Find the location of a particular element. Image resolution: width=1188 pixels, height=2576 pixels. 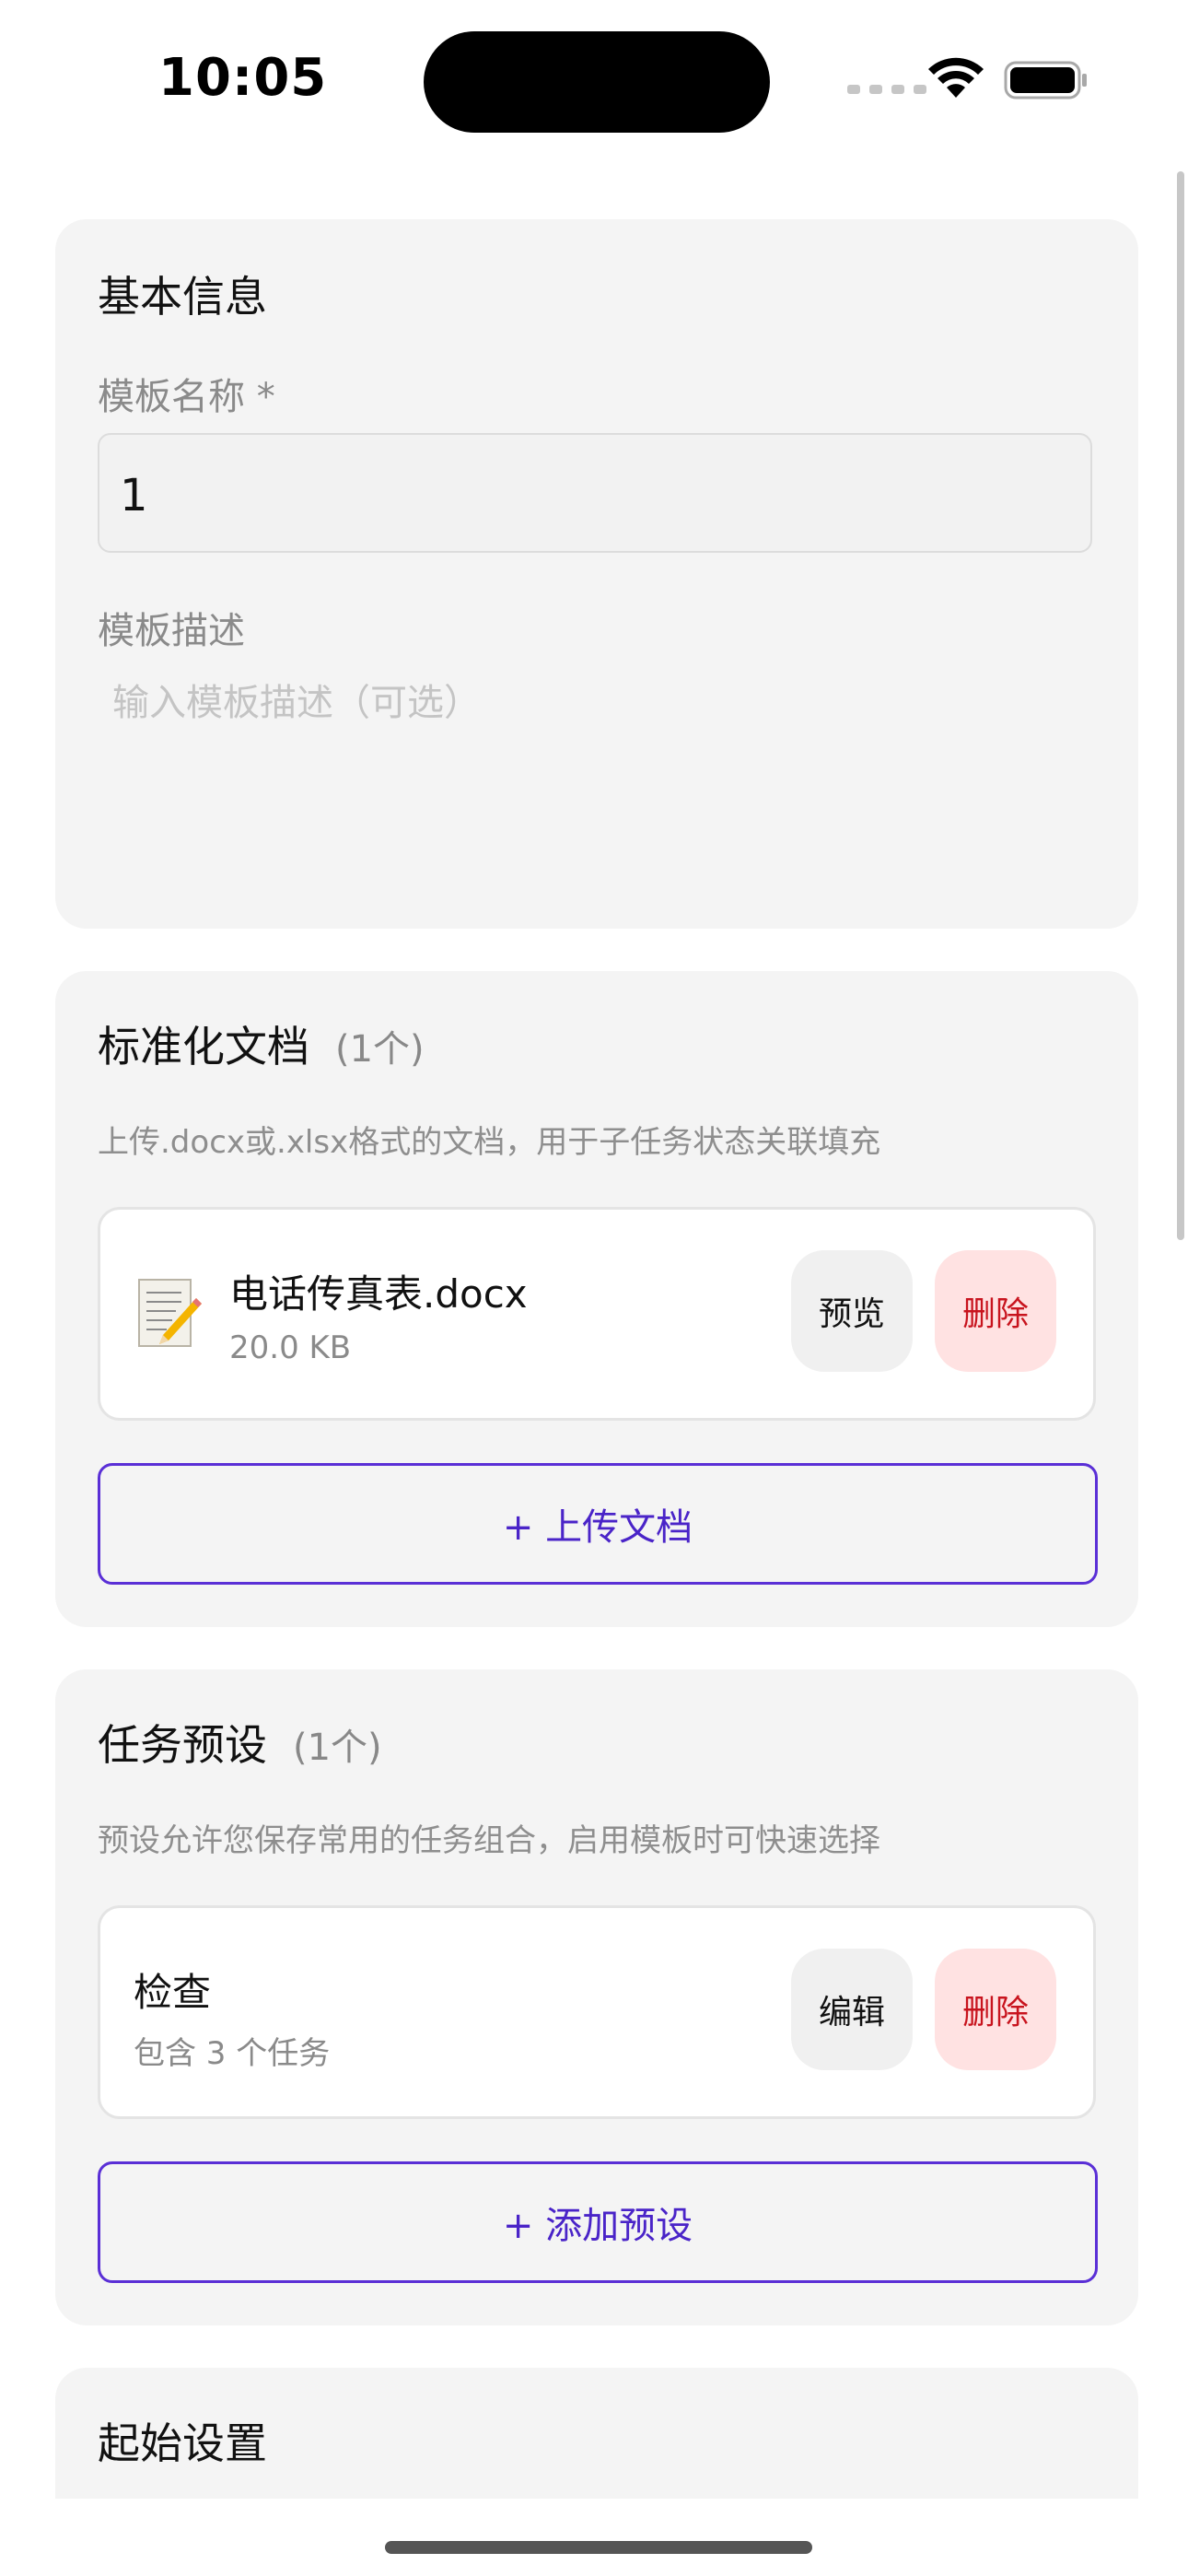

document-item: 电话传真表.docx 20.0 KB 预览 删除 is located at coordinates (597, 1314).